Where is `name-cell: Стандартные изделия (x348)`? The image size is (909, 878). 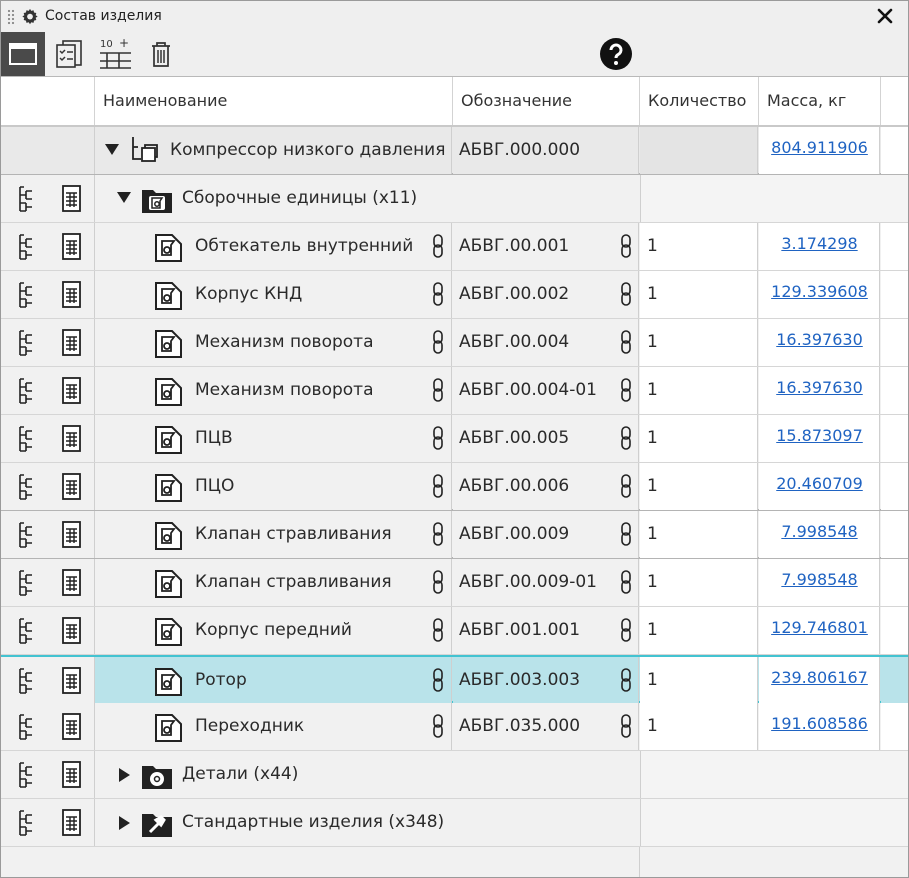
name-cell: Стандартные изделия (x348) is located at coordinates (367, 822).